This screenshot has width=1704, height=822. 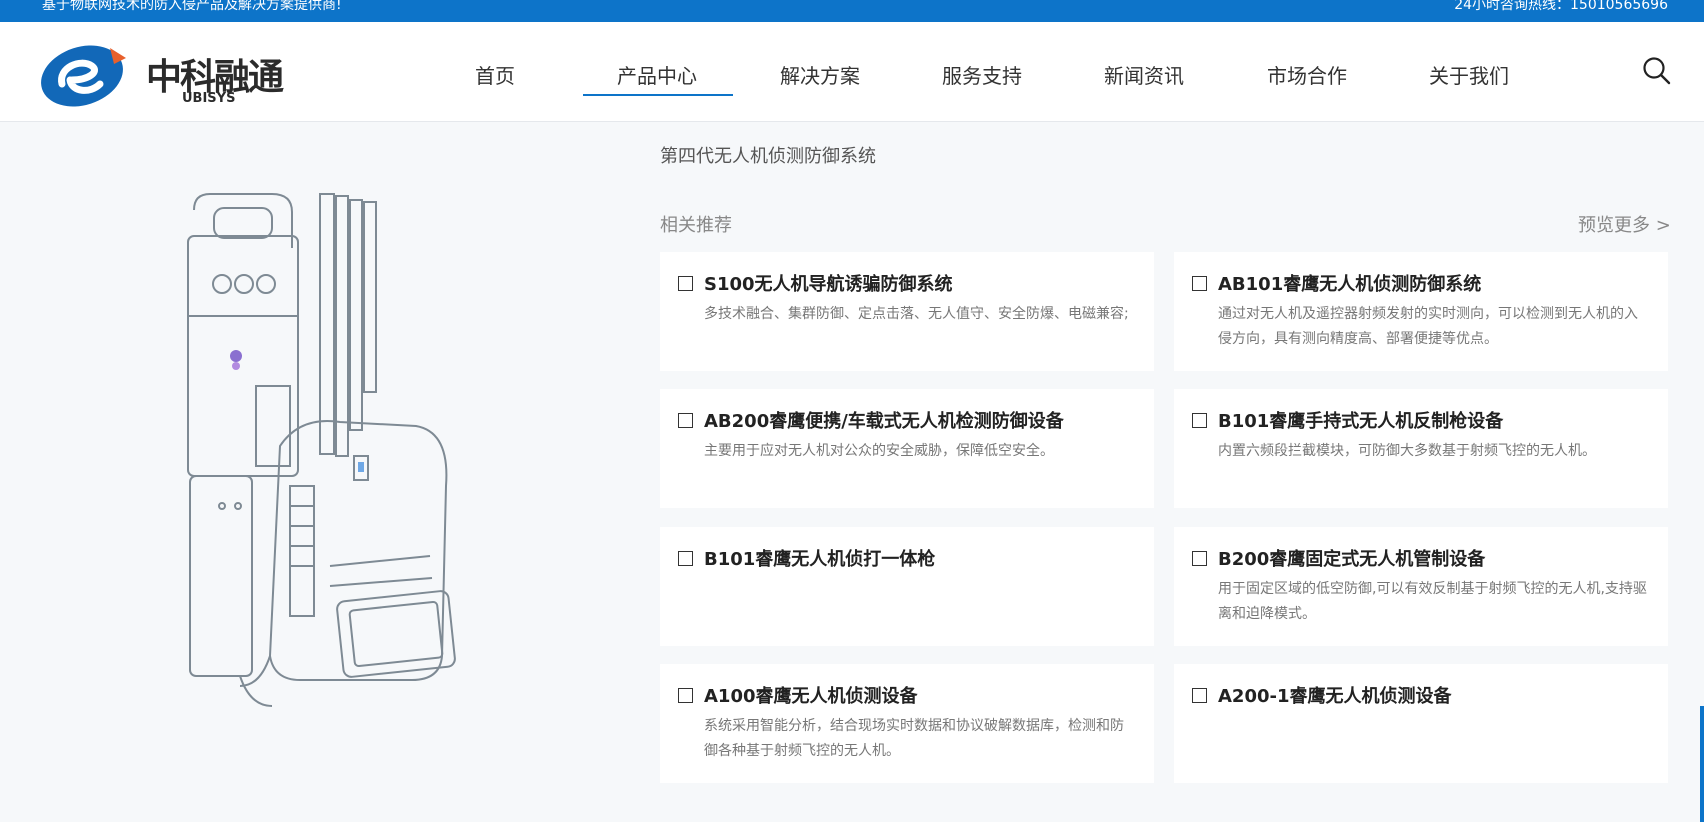 I want to click on nav-item-about: 关于我们, so click(x=1469, y=74).